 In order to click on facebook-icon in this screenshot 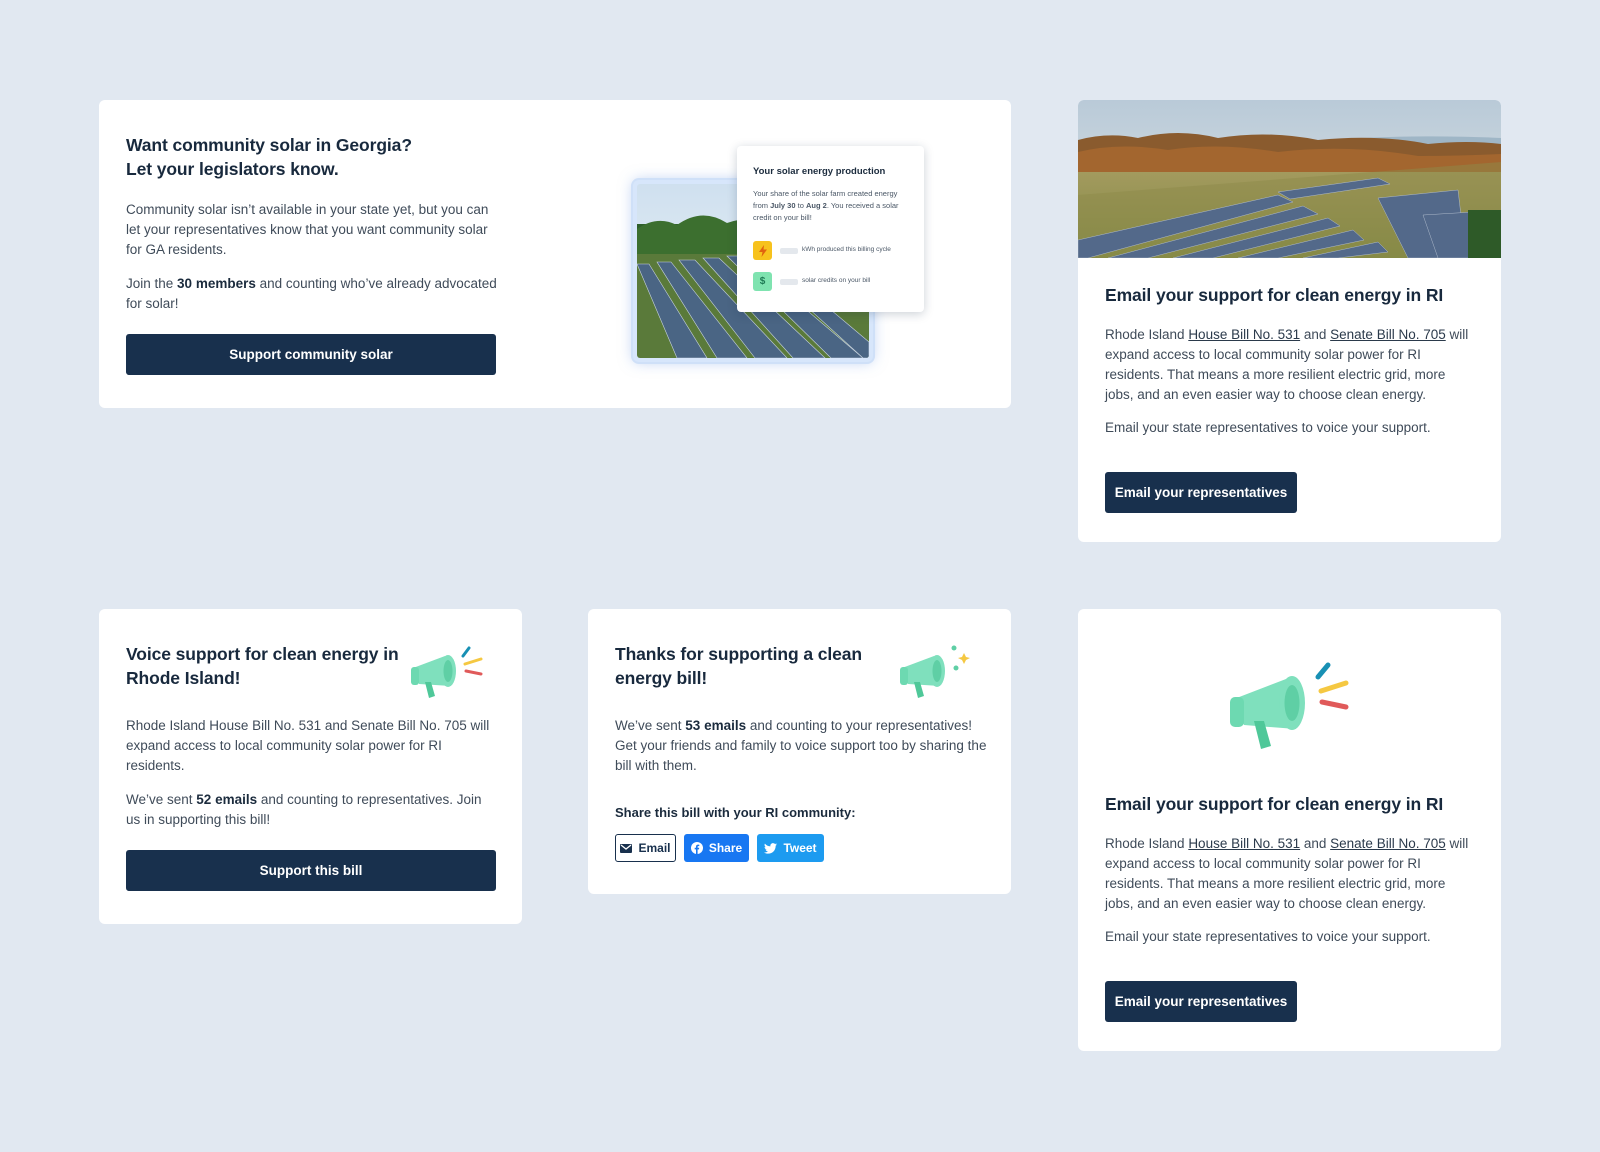, I will do `click(696, 848)`.